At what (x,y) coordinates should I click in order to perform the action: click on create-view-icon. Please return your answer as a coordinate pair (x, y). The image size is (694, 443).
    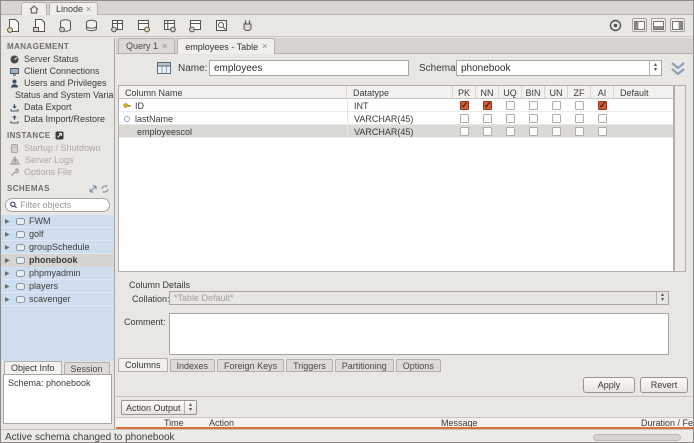
    Looking at the image, I should click on (143, 26).